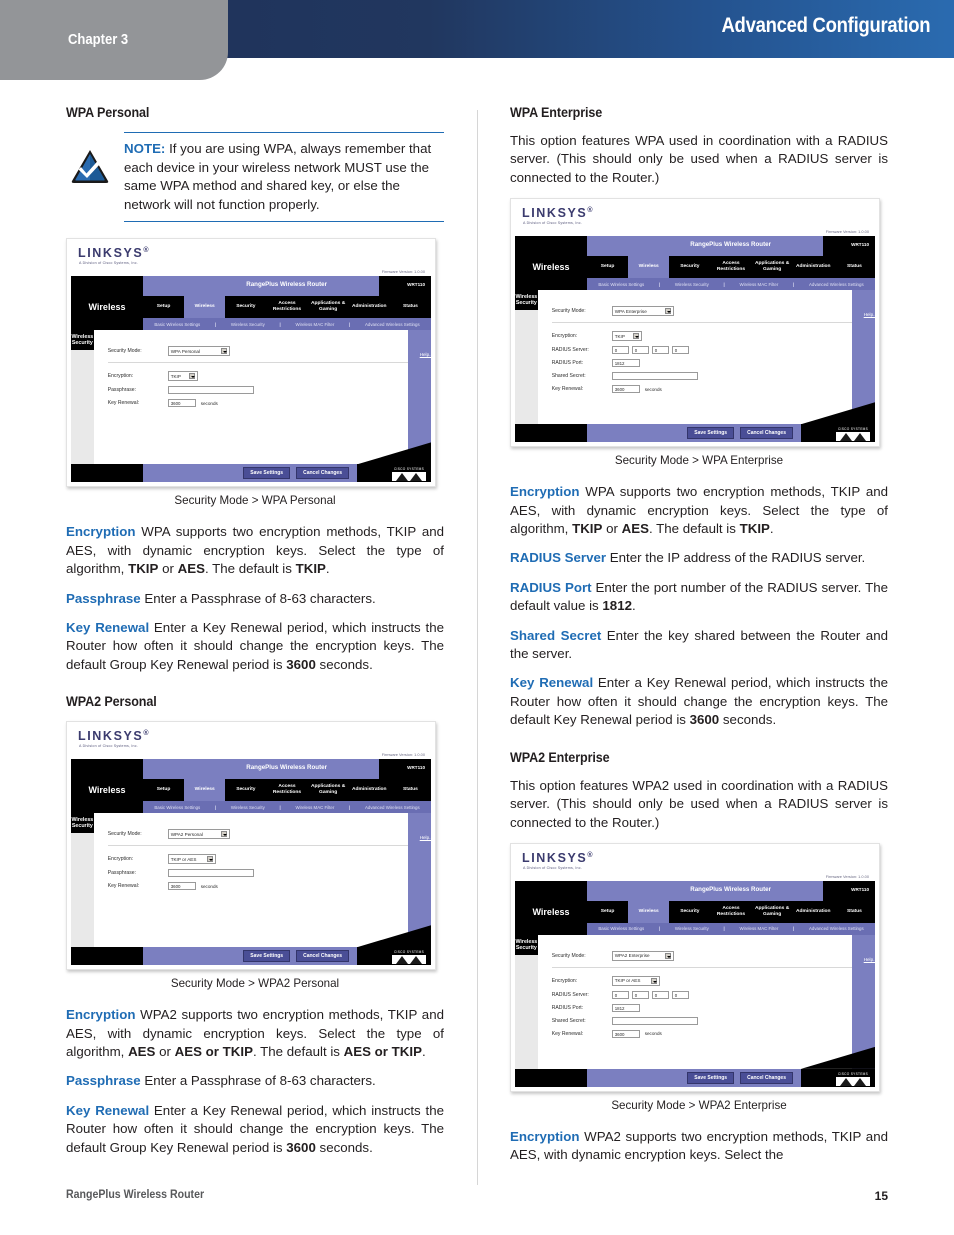 The height and width of the screenshot is (1235, 954). Describe the element at coordinates (257, 846) in the screenshot. I see `form-divider` at that location.